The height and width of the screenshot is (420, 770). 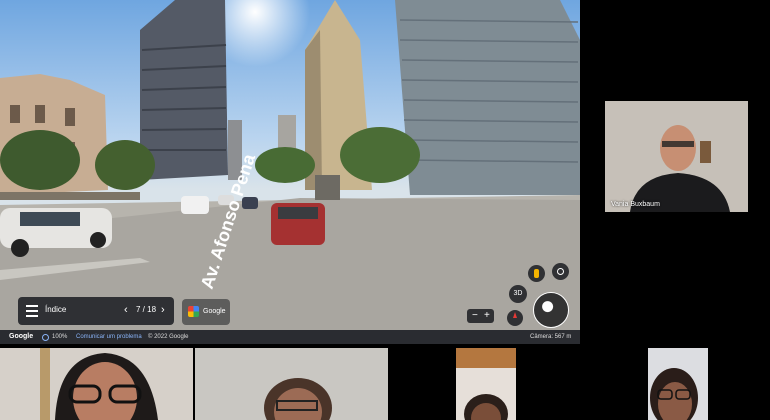 What do you see at coordinates (109, 337) in the screenshot?
I see `report-problem-link: Comunicar um problema` at bounding box center [109, 337].